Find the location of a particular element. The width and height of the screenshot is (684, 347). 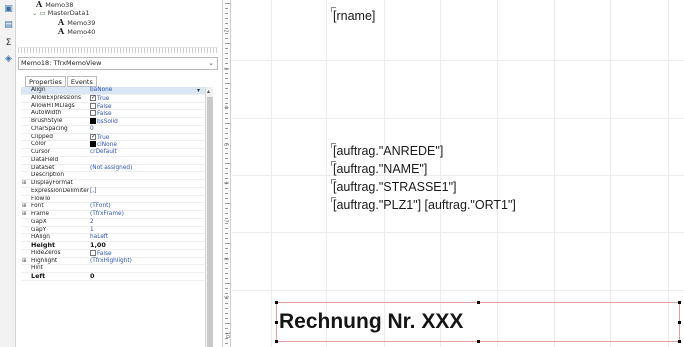

property-row: Align baNone ▾ is located at coordinates (113, 91).